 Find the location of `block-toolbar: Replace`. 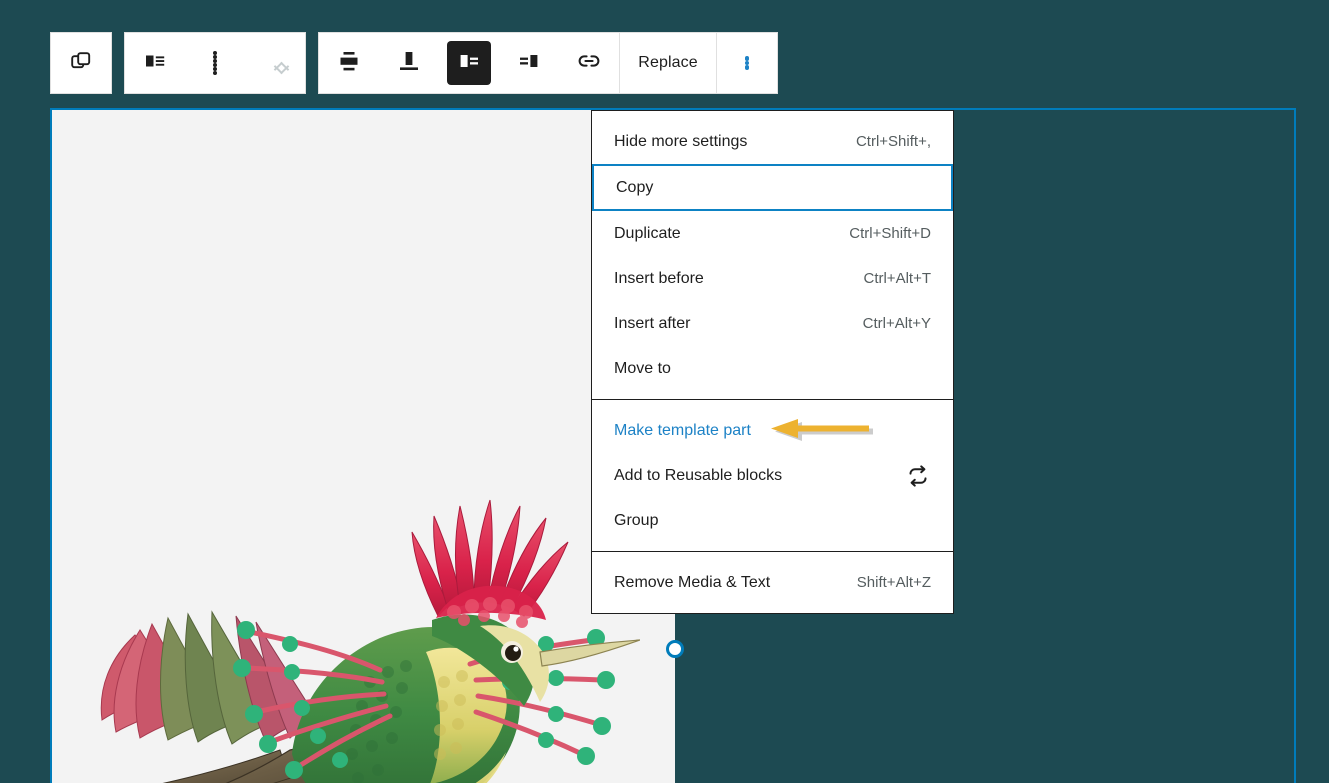

block-toolbar: Replace is located at coordinates (414, 63).